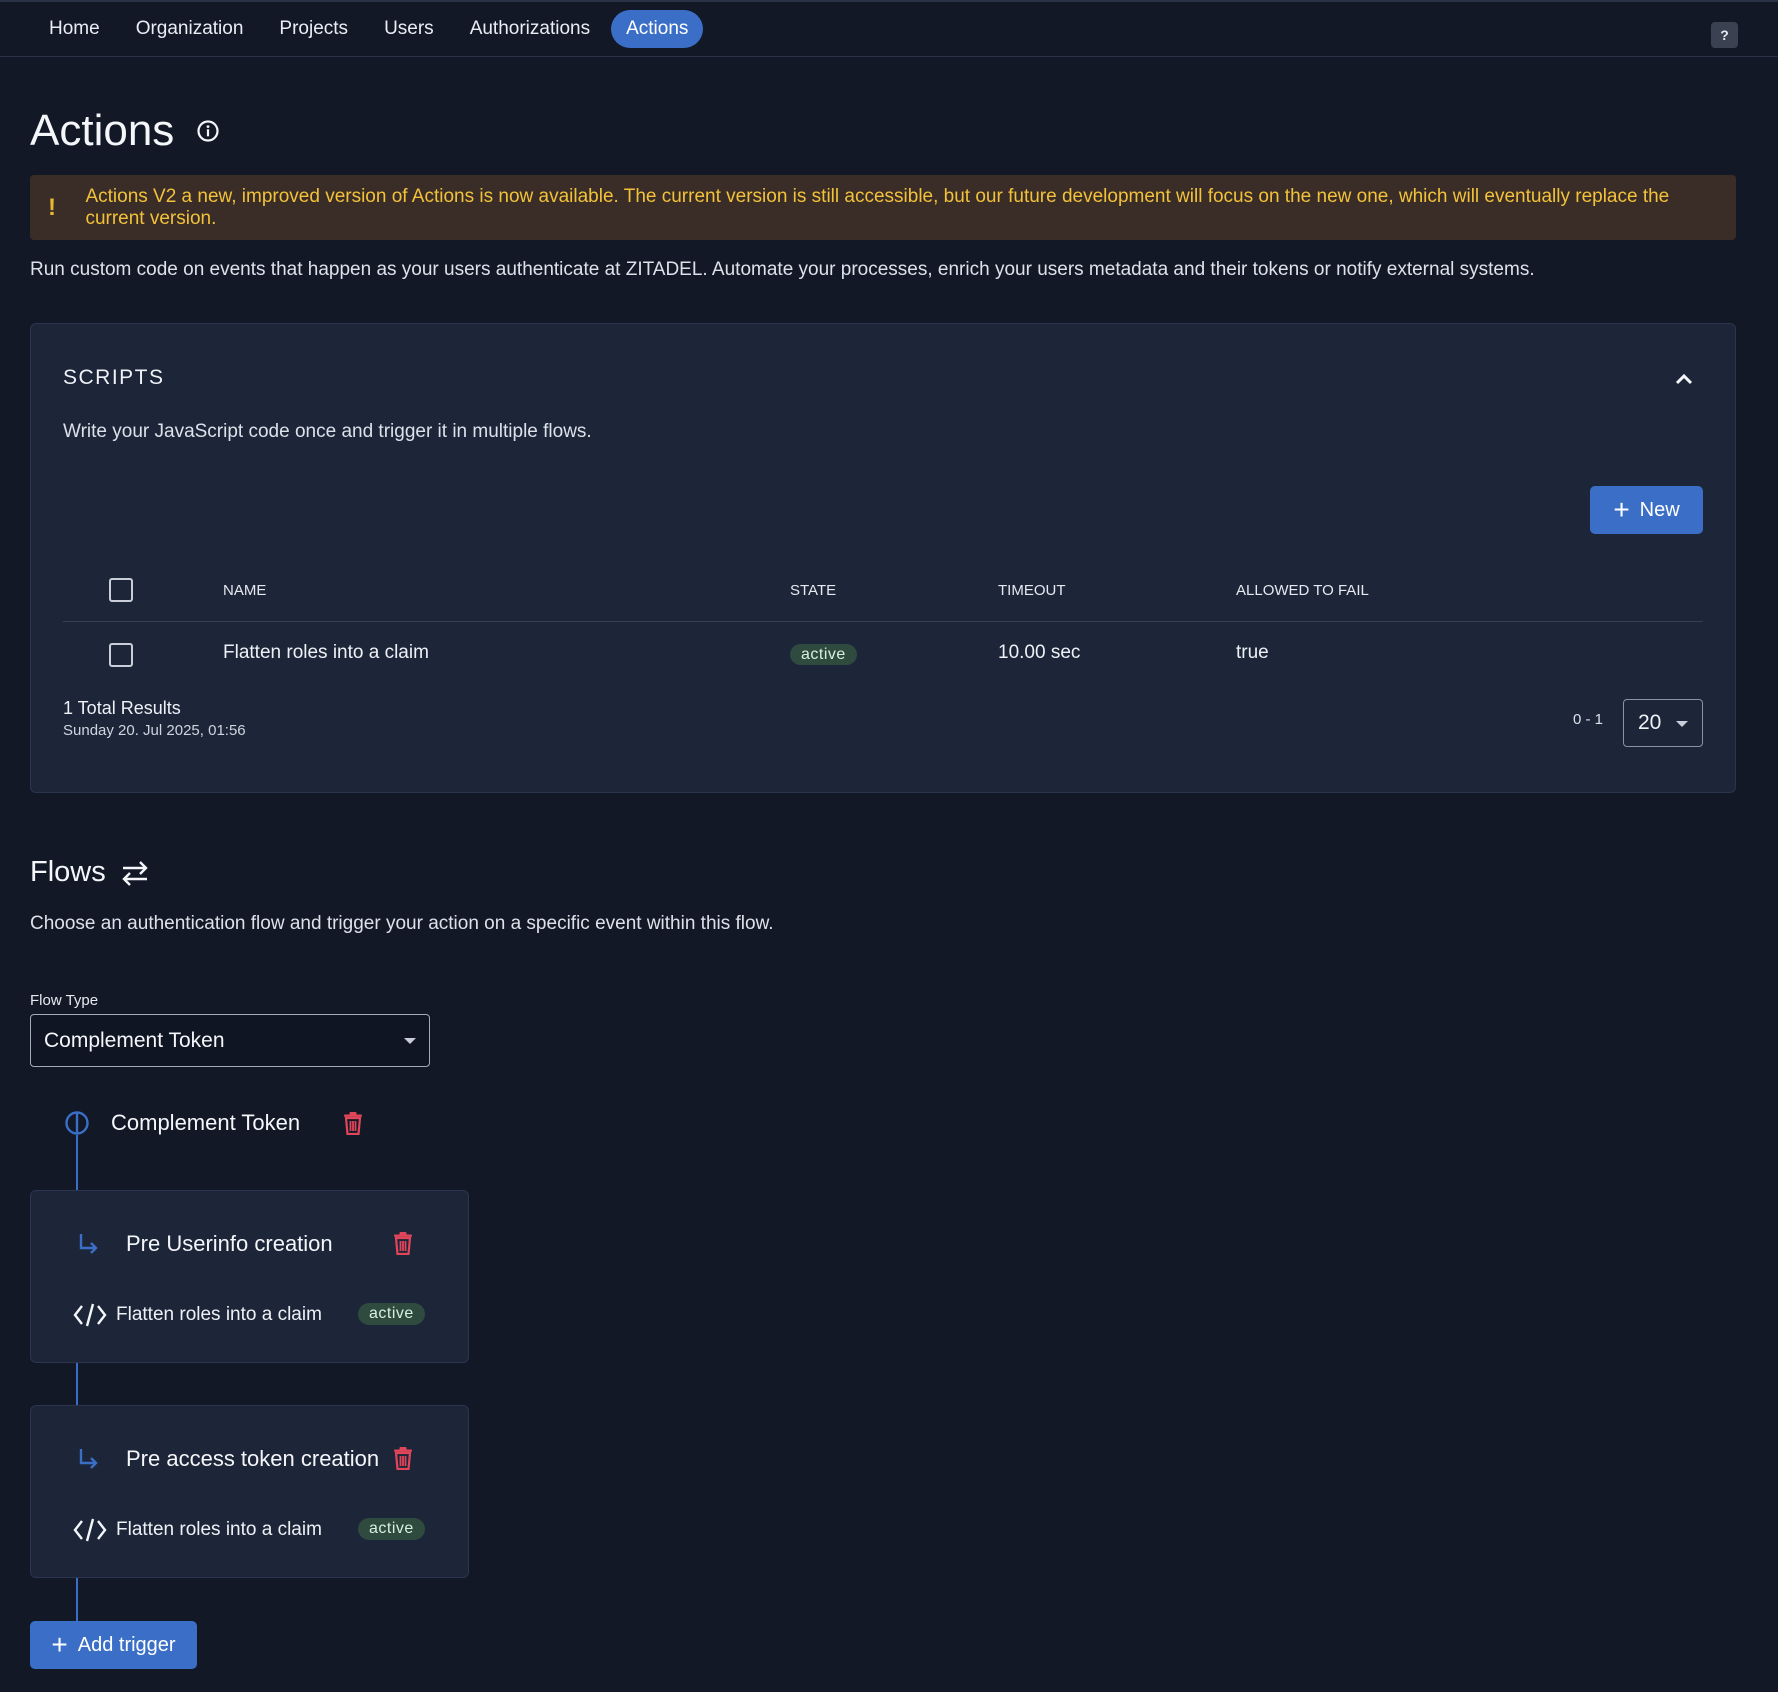  I want to click on help-button: ?, so click(1724, 35).